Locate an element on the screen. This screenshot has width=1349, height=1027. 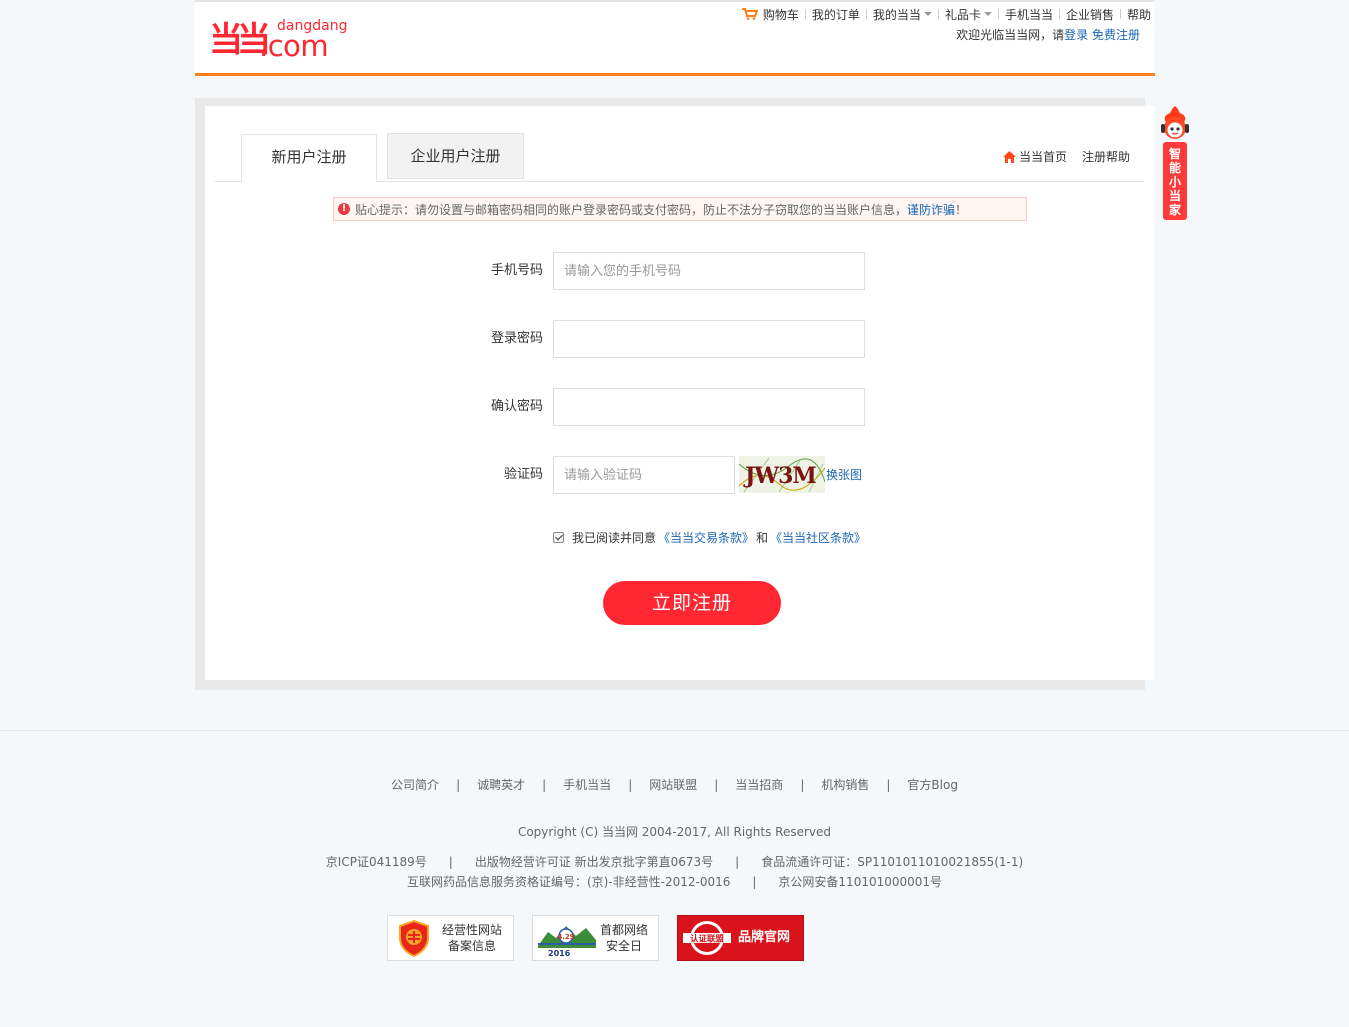
captcha-row: 验证码 JW3M 换张图 is located at coordinates (680, 475).